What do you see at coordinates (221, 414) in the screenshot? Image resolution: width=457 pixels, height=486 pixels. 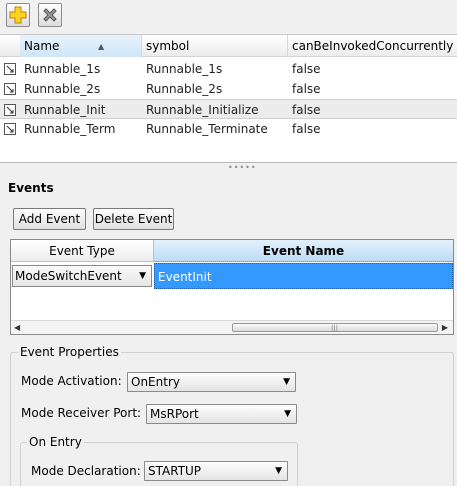 I see `mode-receiver-port-select: MsRPort ▼` at bounding box center [221, 414].